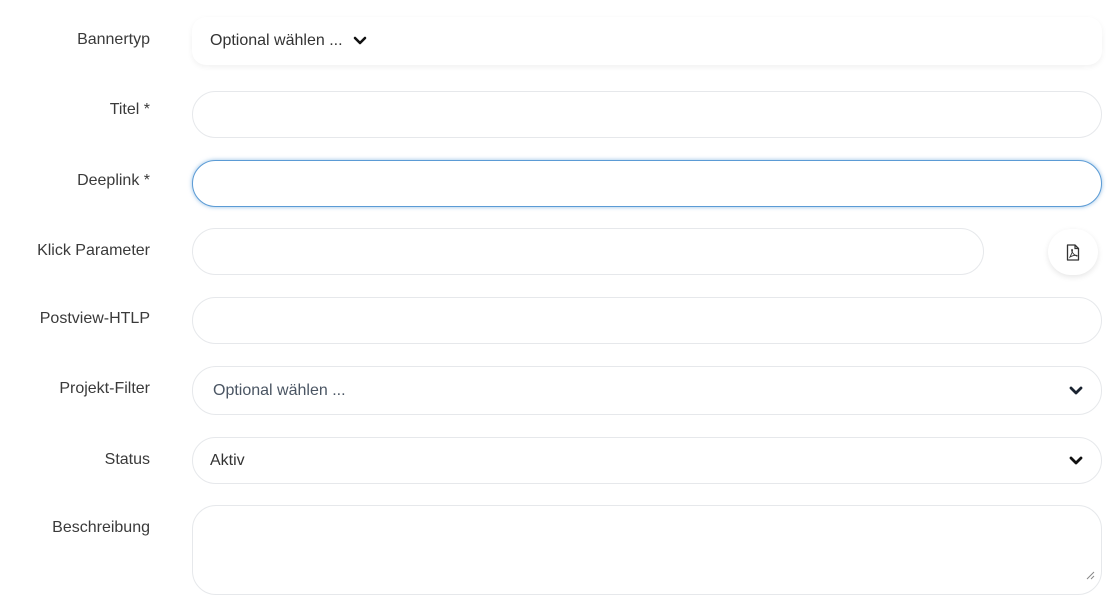 This screenshot has width=1112, height=595. I want to click on pdf-file-icon, so click(1073, 252).